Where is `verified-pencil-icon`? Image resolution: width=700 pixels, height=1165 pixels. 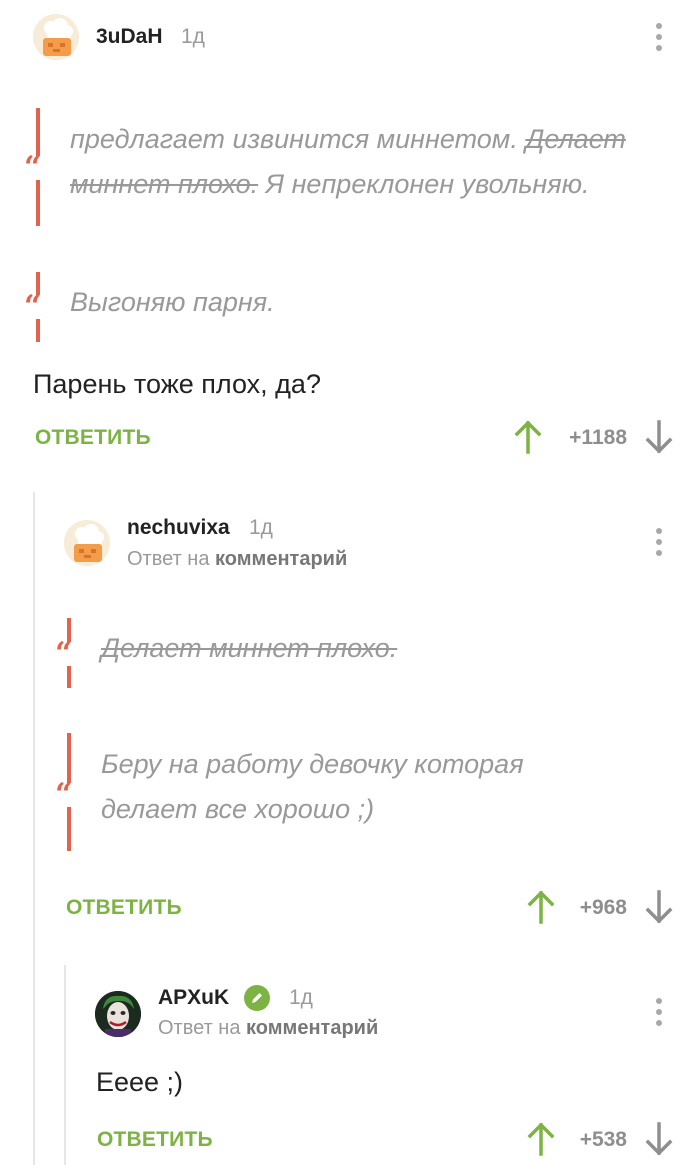 verified-pencil-icon is located at coordinates (257, 998).